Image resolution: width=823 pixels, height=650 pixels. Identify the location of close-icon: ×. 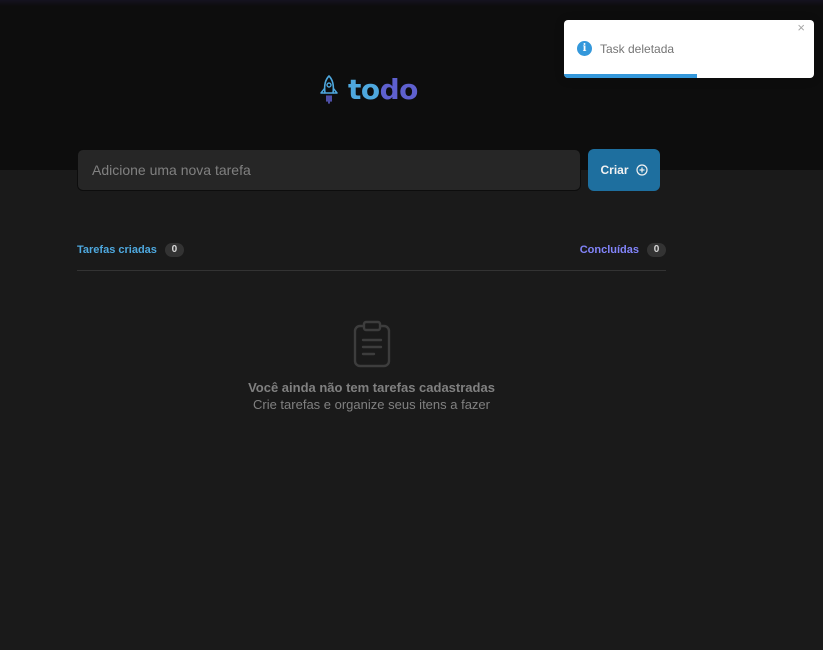
(801, 28).